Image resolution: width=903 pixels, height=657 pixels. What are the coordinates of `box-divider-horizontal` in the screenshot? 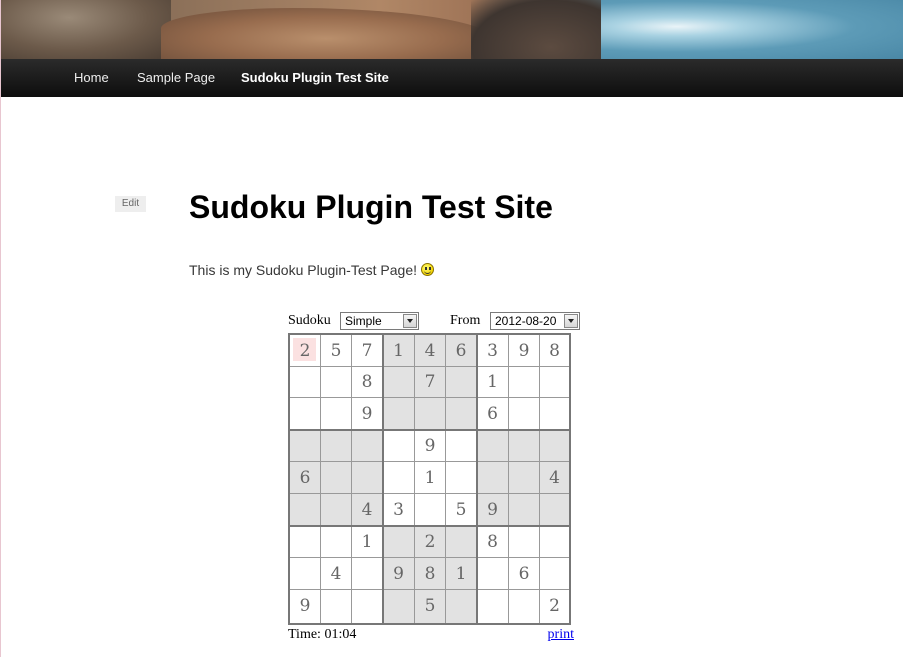 It's located at (429, 526).